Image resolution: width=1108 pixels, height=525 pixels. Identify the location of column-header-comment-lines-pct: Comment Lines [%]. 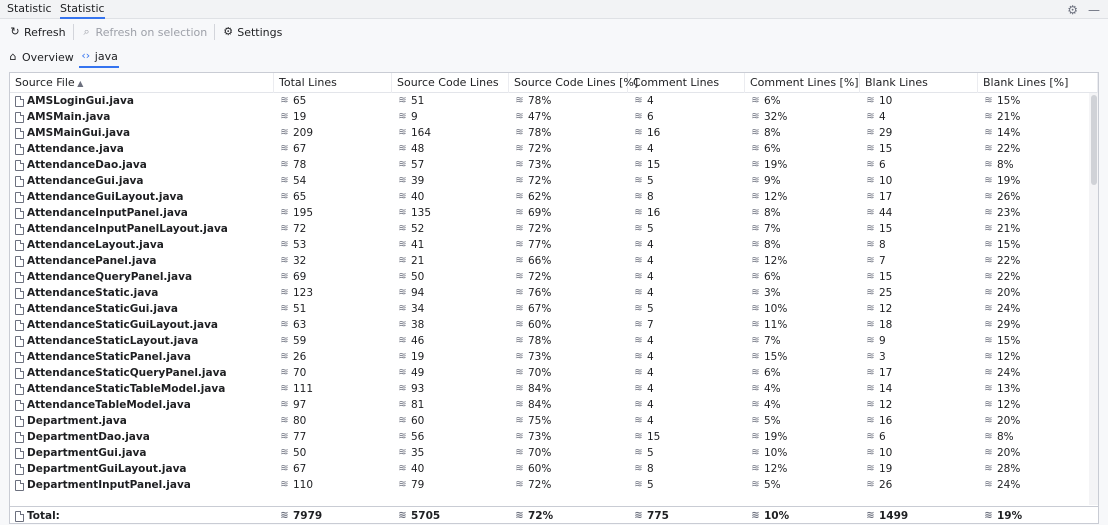
(802, 83).